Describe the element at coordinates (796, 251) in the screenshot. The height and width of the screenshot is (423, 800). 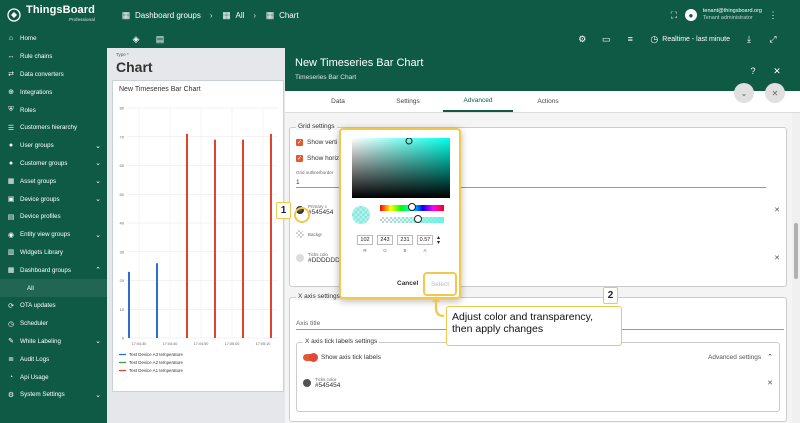
I see `scroll-thumb` at that location.